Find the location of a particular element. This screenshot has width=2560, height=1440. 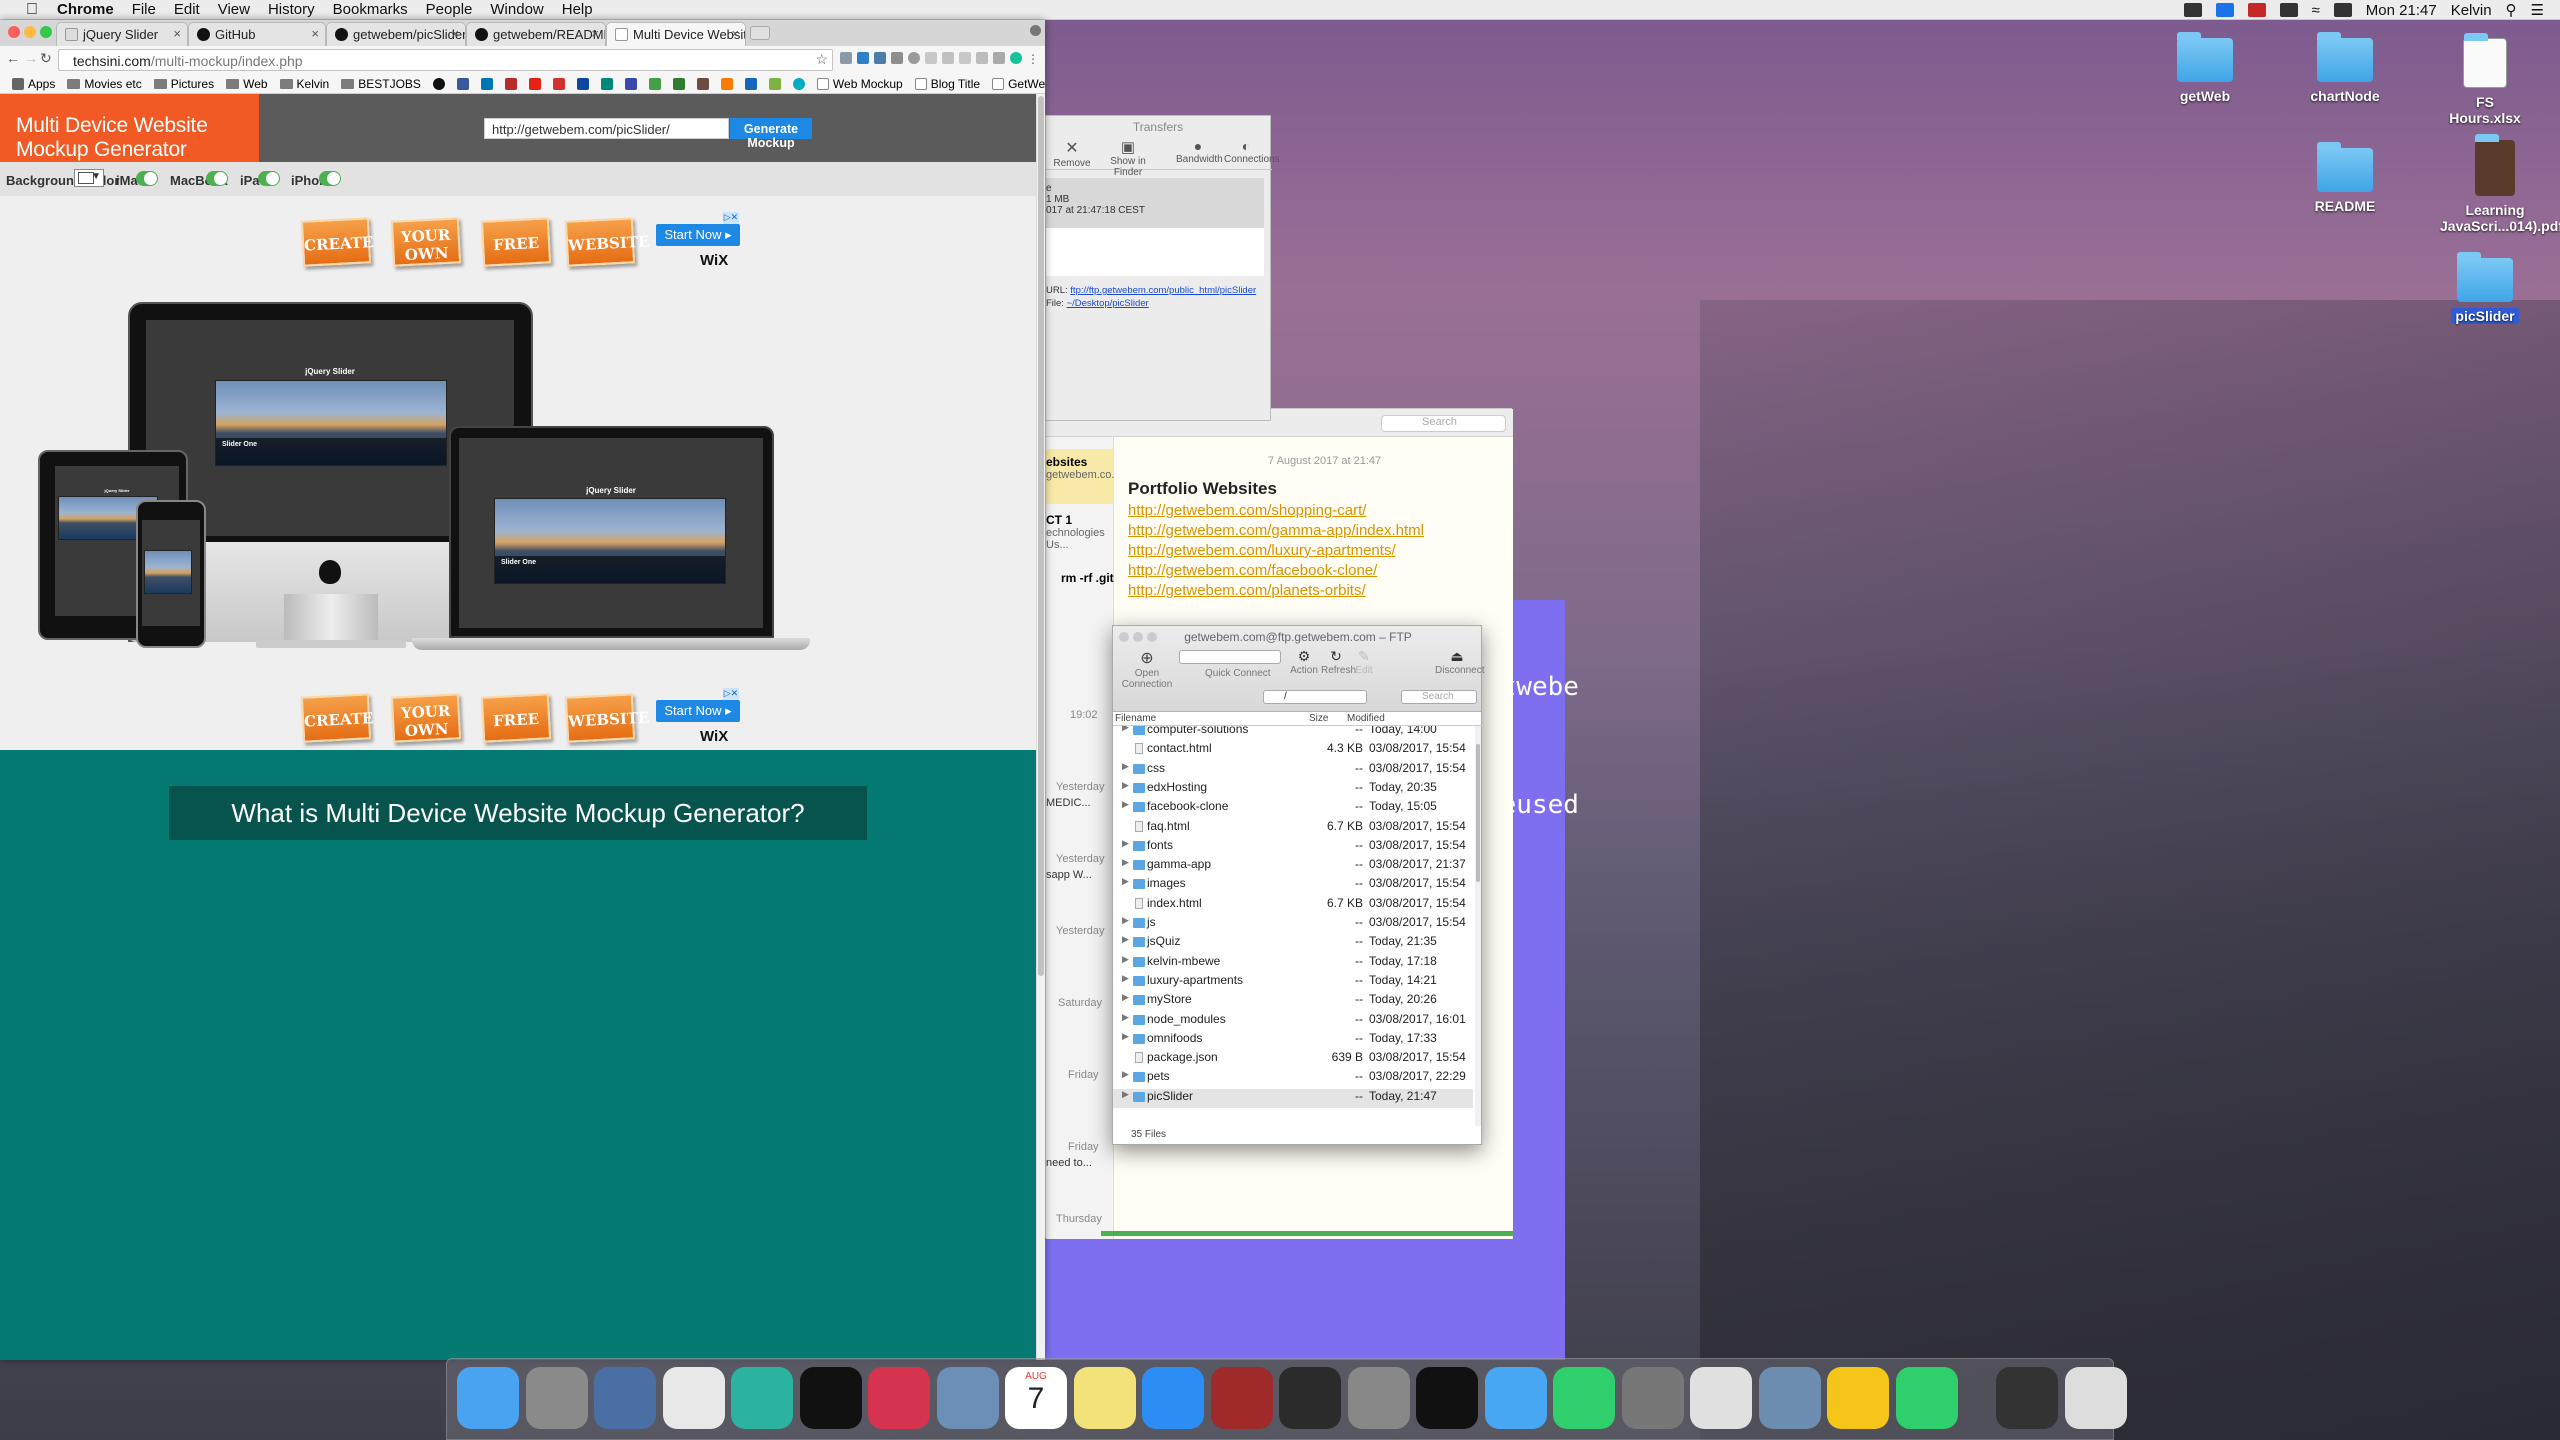

ftp-file-row: ▶ luxury-apartments -- Today, 14:21 is located at coordinates (1293, 982).